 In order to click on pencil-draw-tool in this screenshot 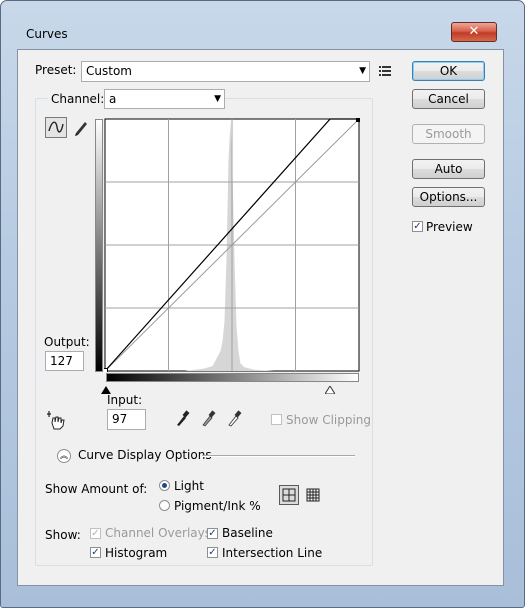, I will do `click(81, 127)`.